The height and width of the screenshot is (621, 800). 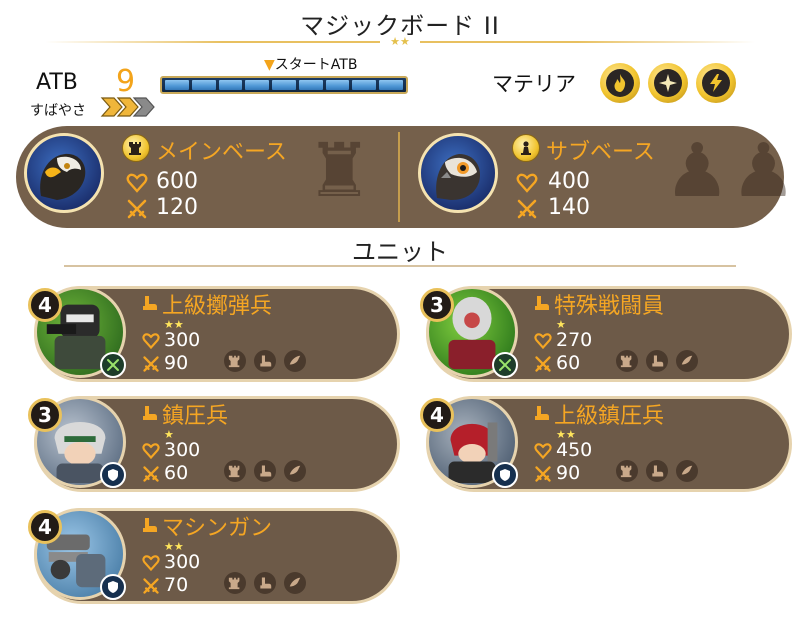 I want to click on main-base-portrait, so click(x=64, y=173).